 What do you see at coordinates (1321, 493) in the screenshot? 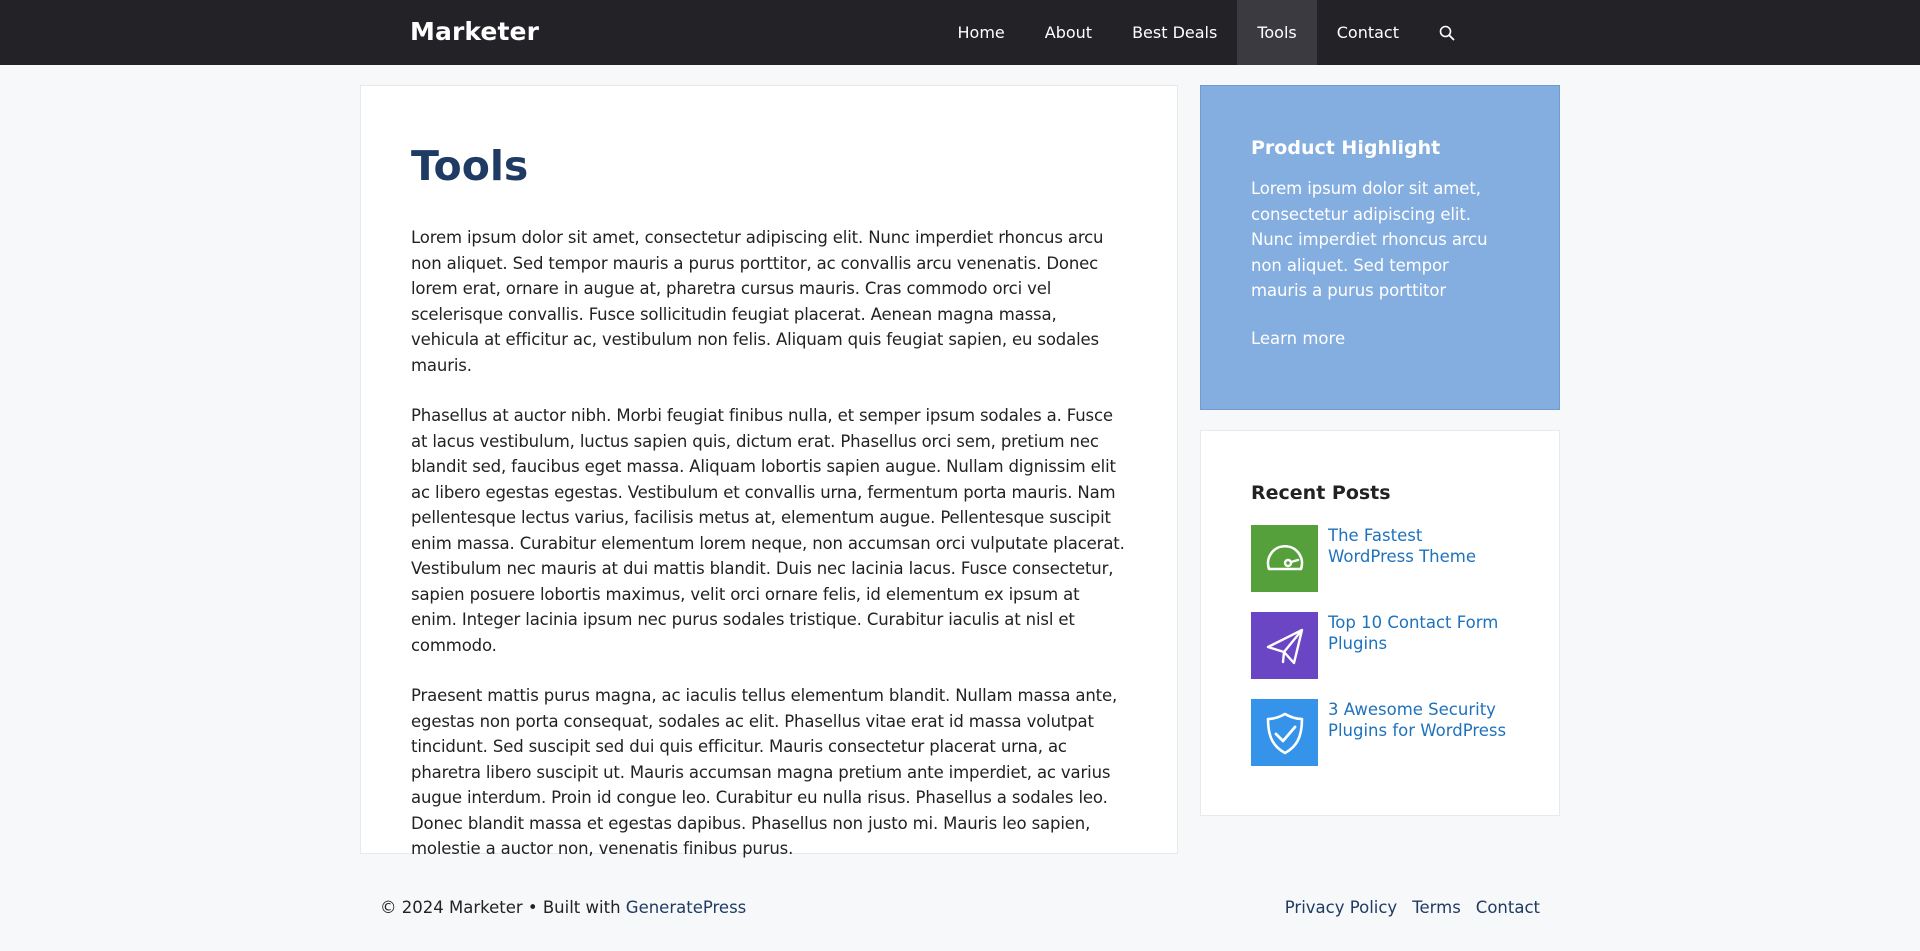
I see `widget-title: Recent Posts` at bounding box center [1321, 493].